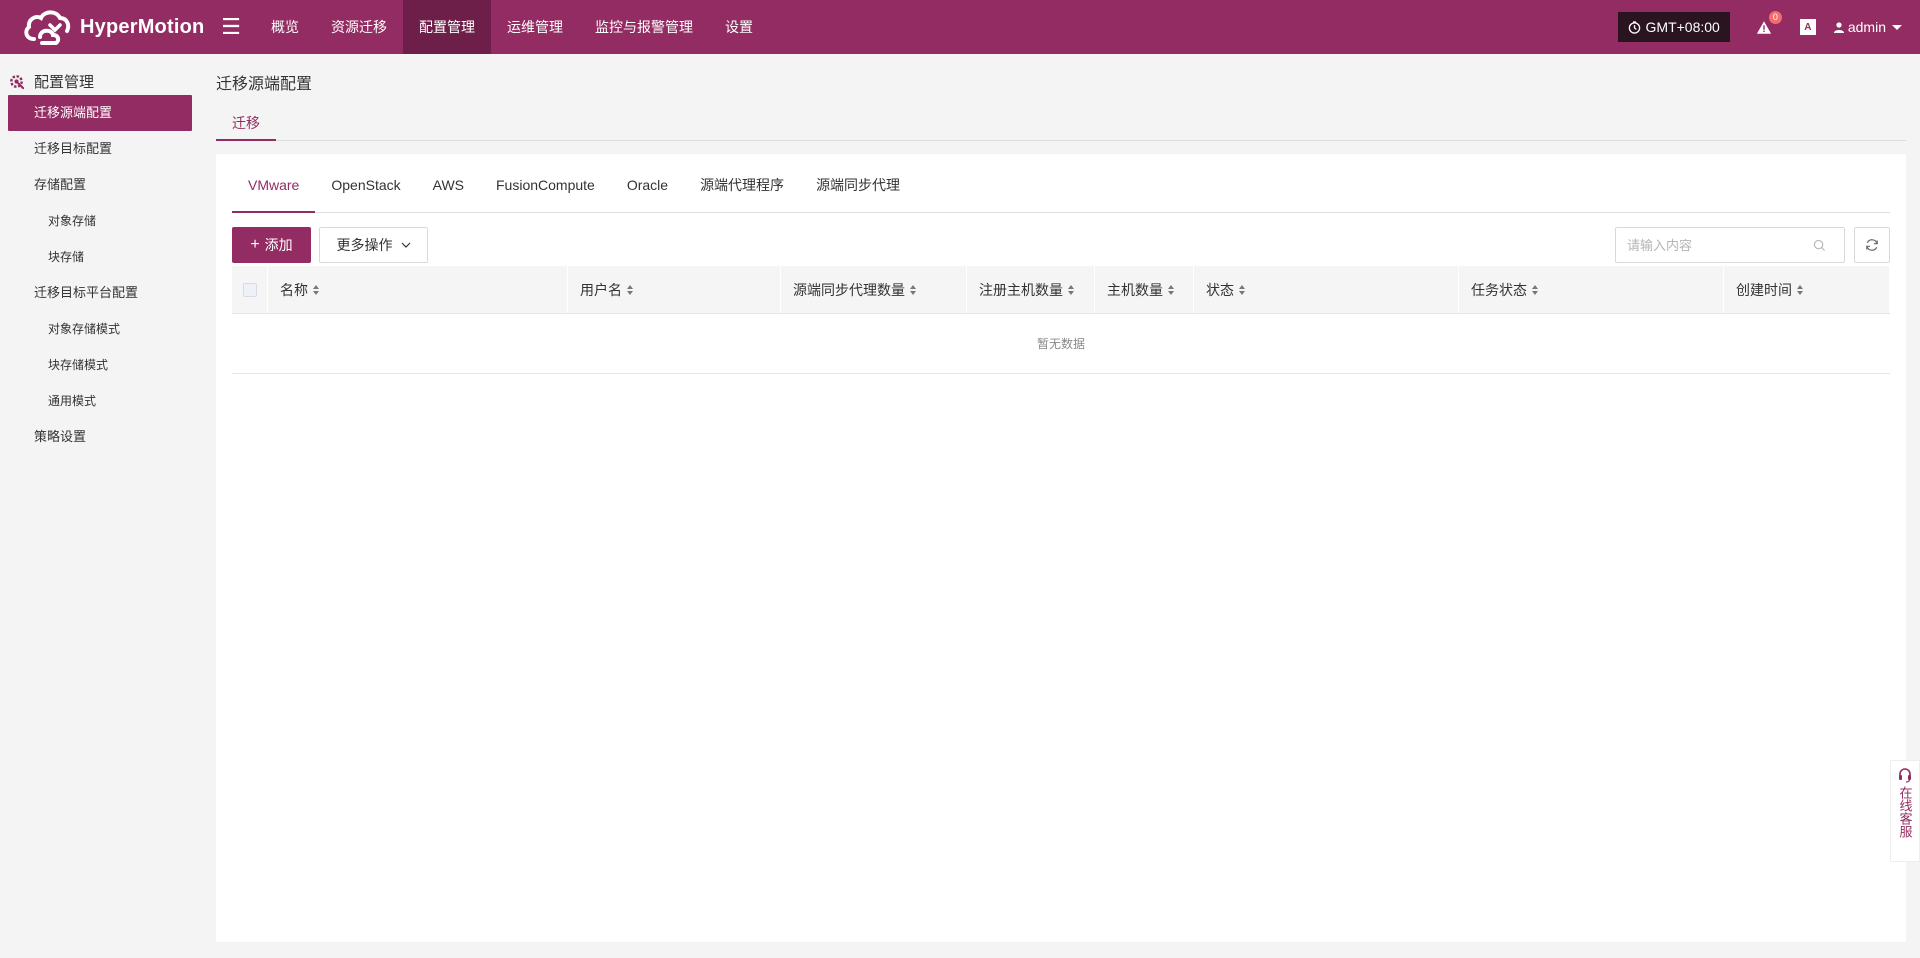 This screenshot has width=1920, height=958. Describe the element at coordinates (100, 149) in the screenshot. I see `sidebar-item-1: 迁移目标配置` at that location.